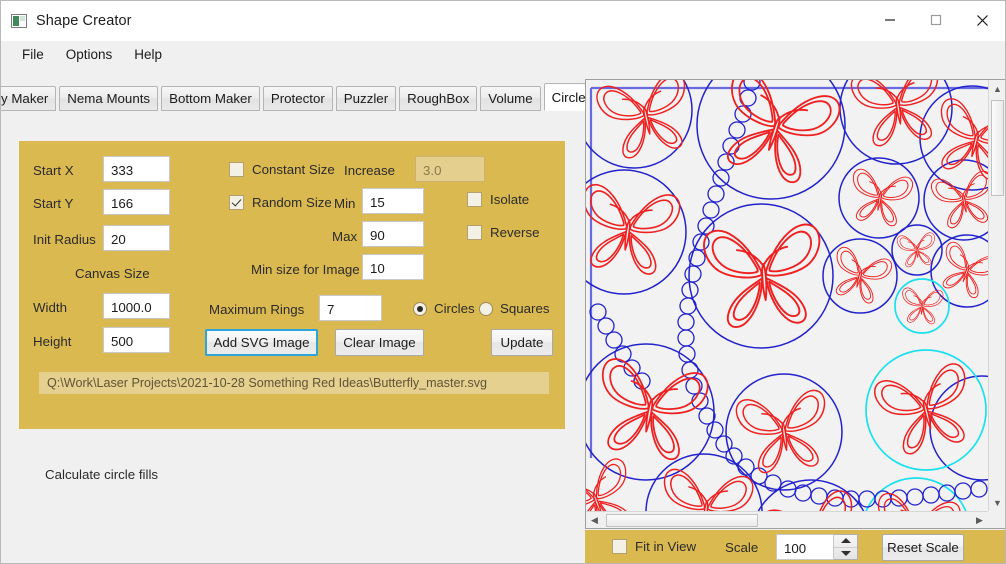  What do you see at coordinates (997, 502) in the screenshot?
I see `scroll-down-icon: ▼` at bounding box center [997, 502].